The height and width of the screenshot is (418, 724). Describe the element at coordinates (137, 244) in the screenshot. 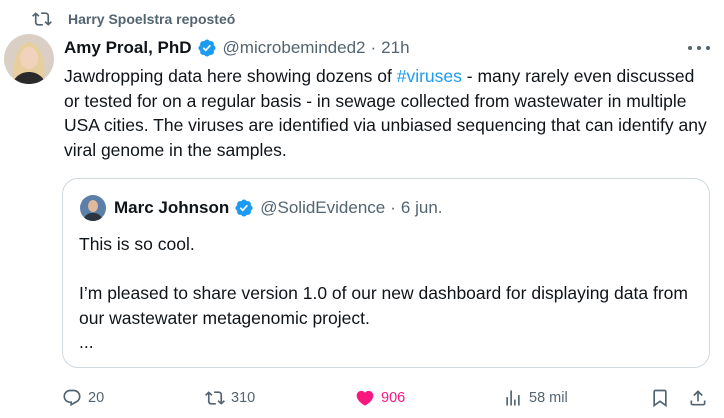

I see `quoted-text-line: This is so cool.` at that location.